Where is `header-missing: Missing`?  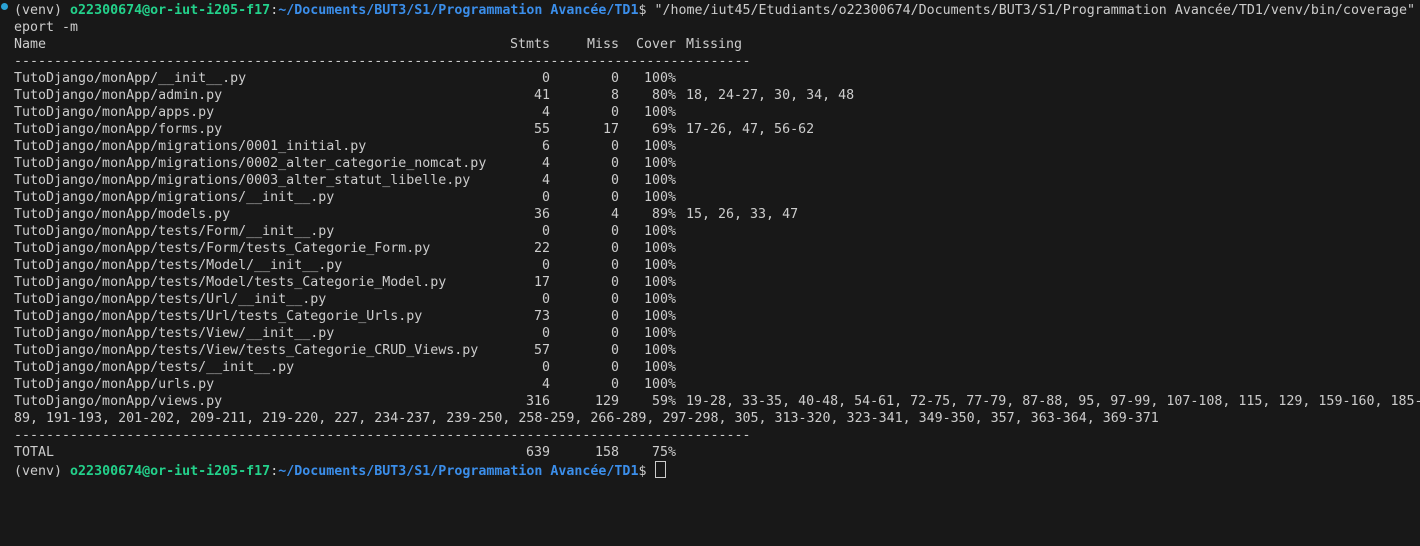 header-missing: Missing is located at coordinates (714, 44).